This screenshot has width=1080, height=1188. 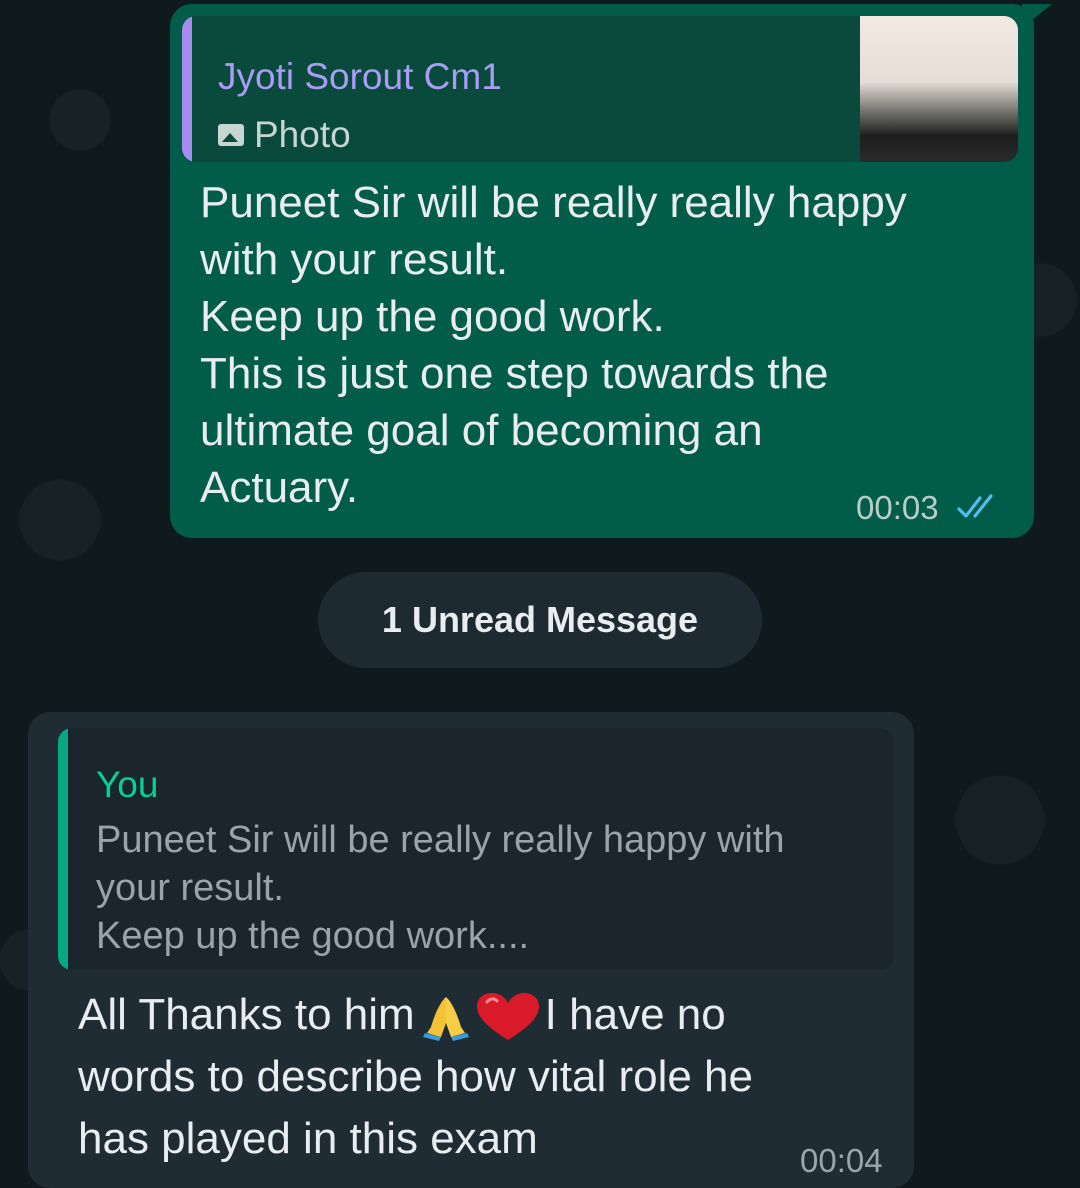 I want to click on message-line: Keep up the good work., so click(x=432, y=316).